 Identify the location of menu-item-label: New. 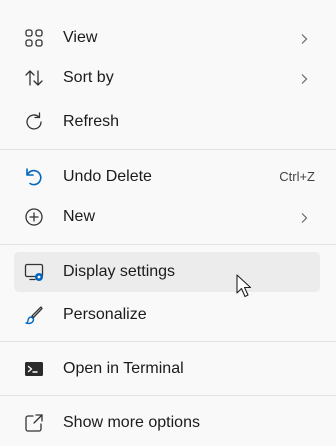
(79, 216).